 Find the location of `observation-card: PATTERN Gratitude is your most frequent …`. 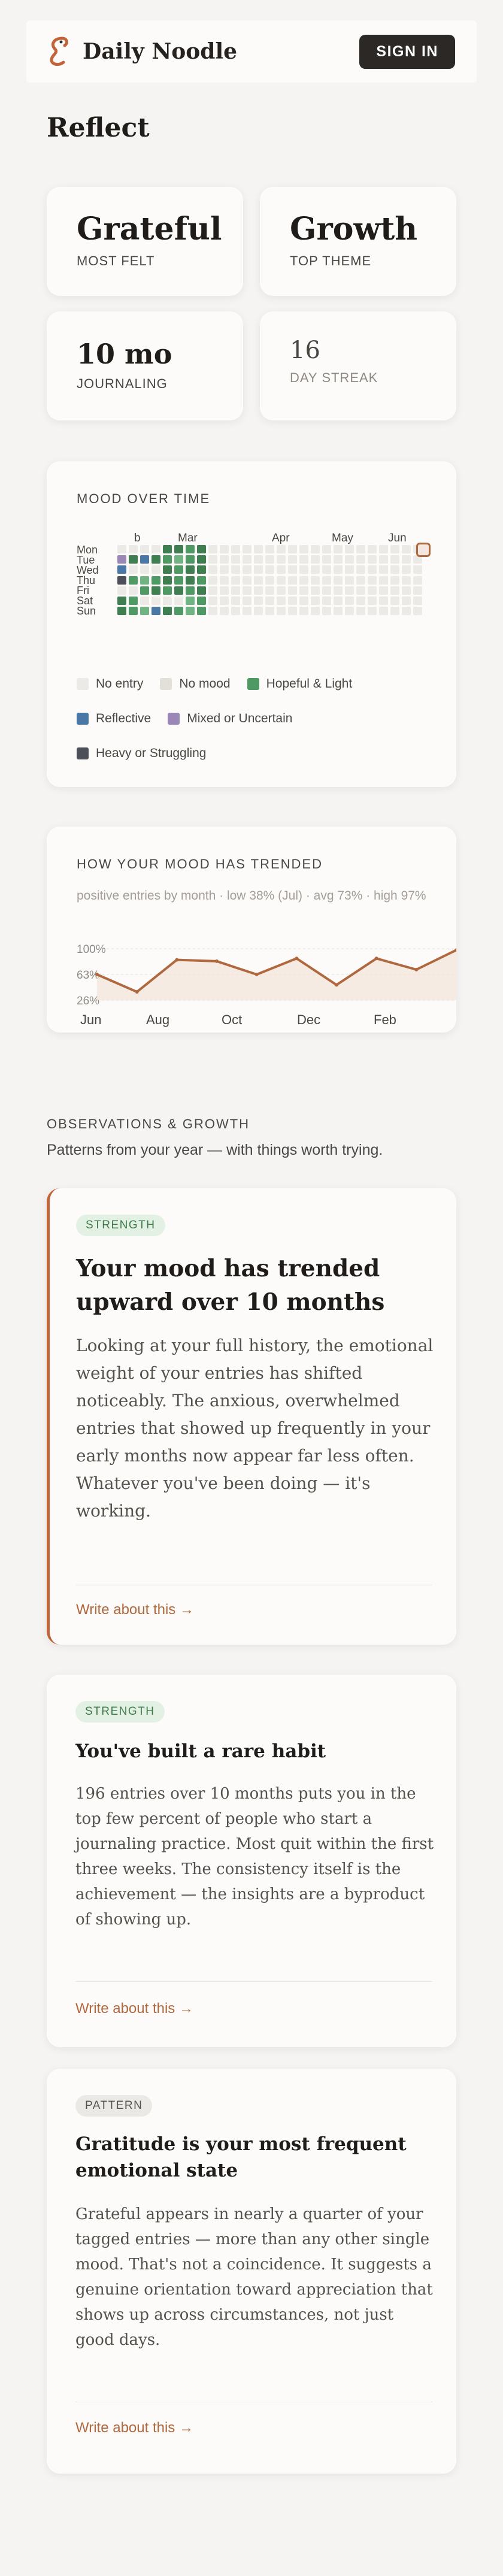

observation-card: PATTERN Gratitude is your most frequent … is located at coordinates (251, 2271).